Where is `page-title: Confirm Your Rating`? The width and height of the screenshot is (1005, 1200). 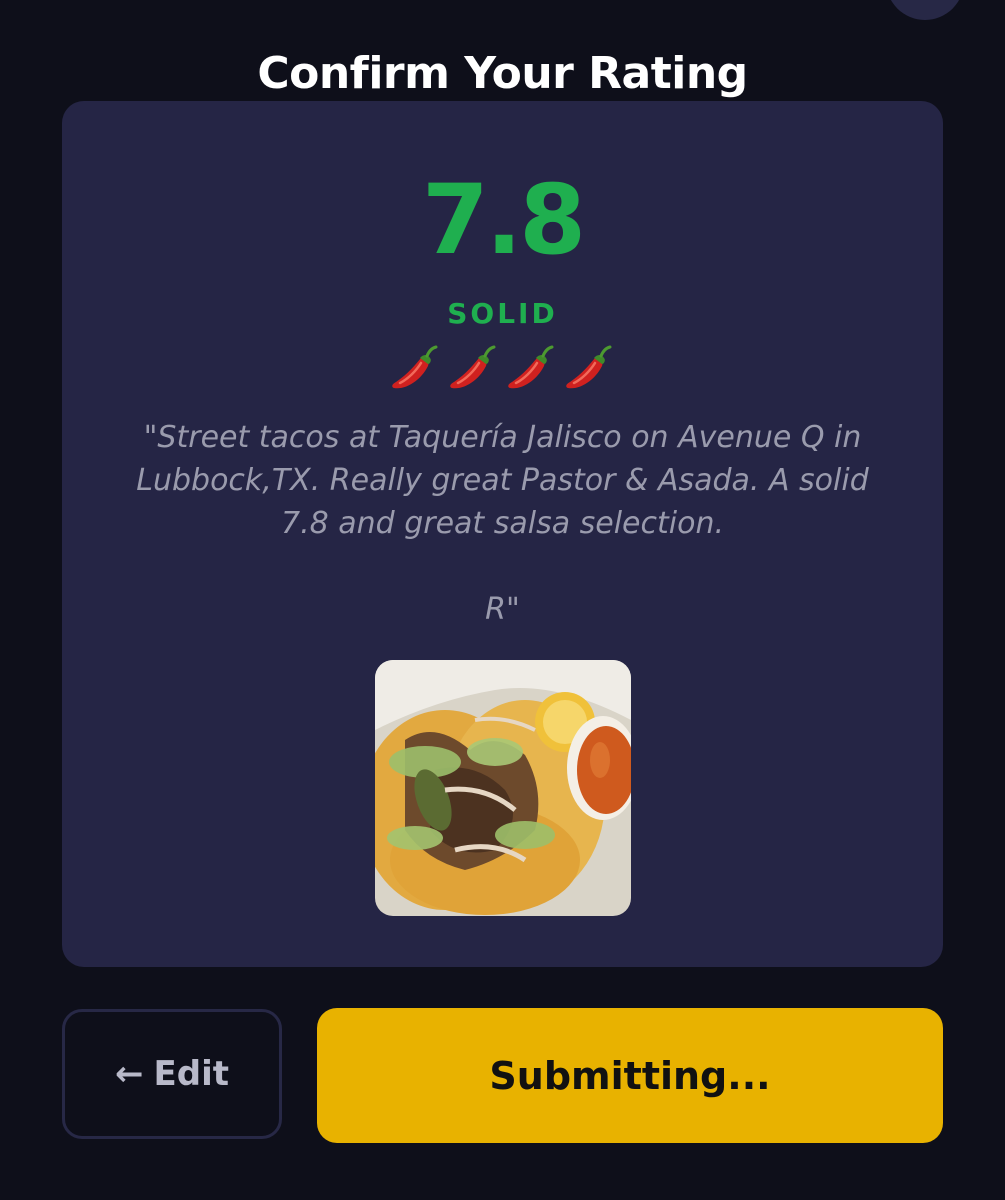
page-title: Confirm Your Rating is located at coordinates (502, 73).